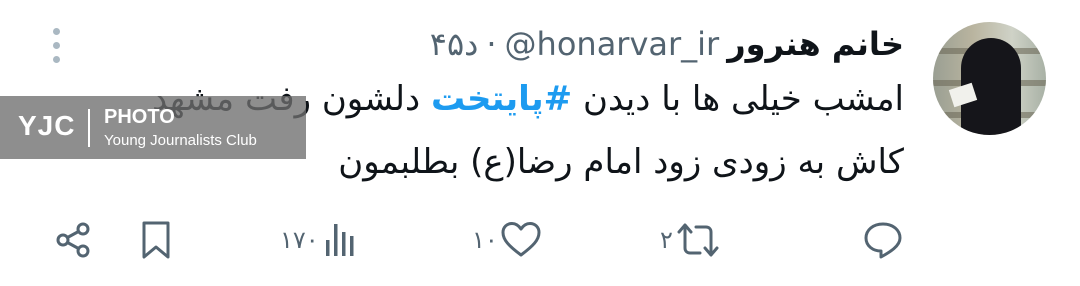 The width and height of the screenshot is (1080, 286). What do you see at coordinates (299, 240) in the screenshot?
I see `views-count: ۱۷۰` at bounding box center [299, 240].